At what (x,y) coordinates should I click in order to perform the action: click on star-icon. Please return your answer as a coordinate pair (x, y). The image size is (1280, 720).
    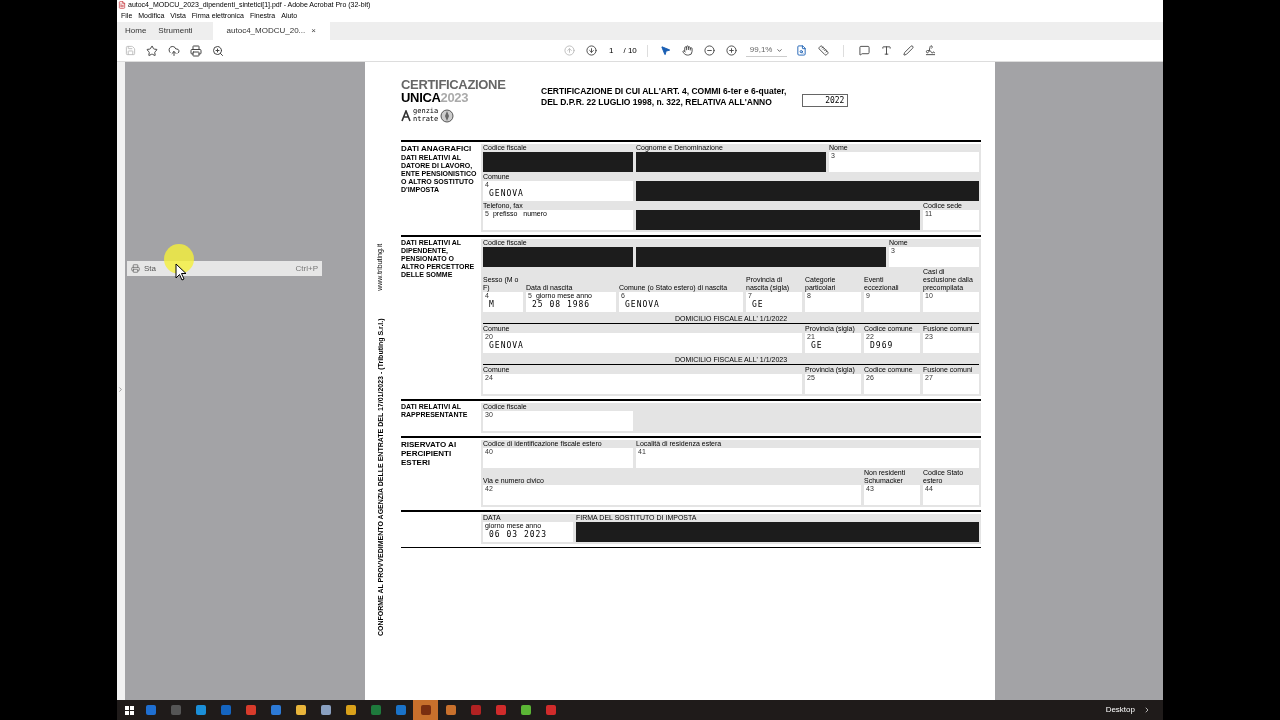
    Looking at the image, I should click on (152, 50).